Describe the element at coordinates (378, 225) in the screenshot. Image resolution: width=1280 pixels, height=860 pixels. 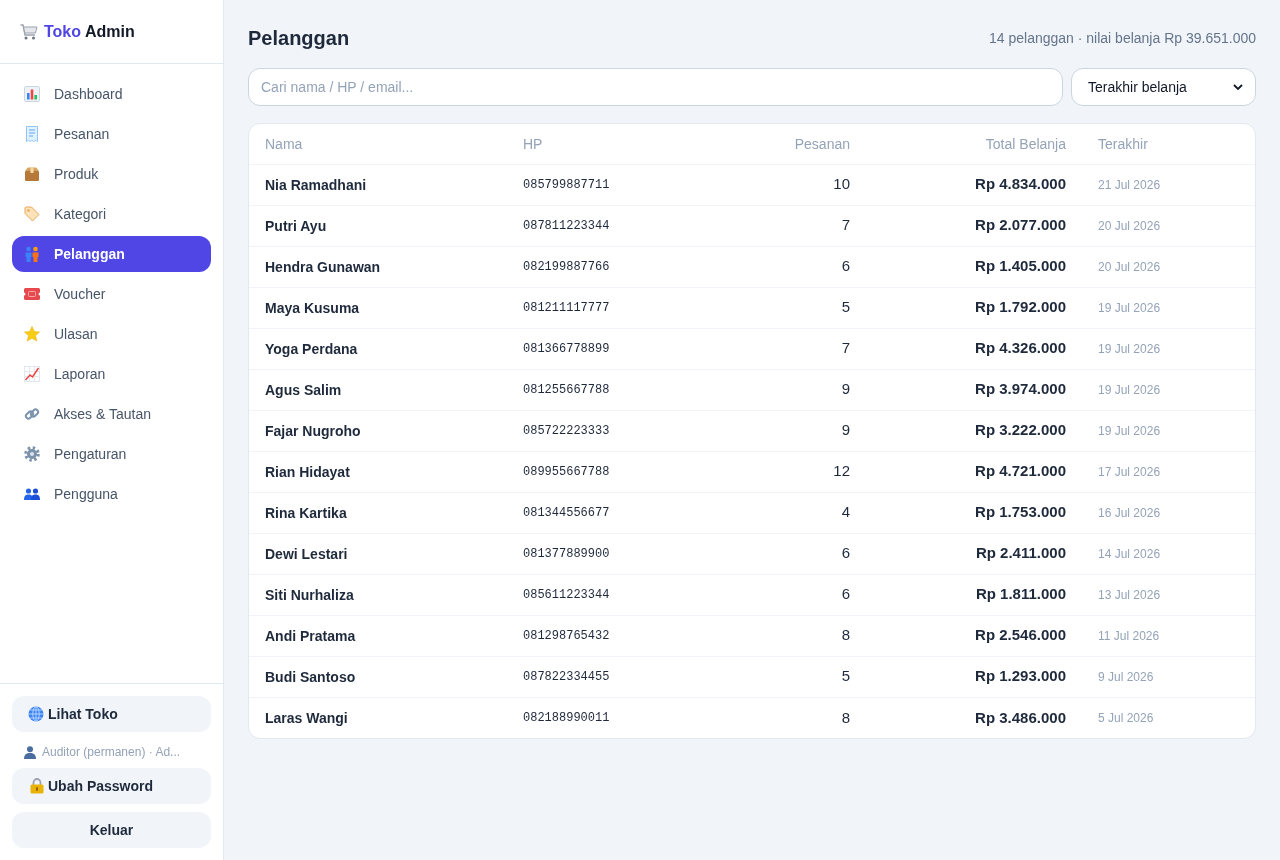
I see `name-cell: Putri Ayu` at that location.